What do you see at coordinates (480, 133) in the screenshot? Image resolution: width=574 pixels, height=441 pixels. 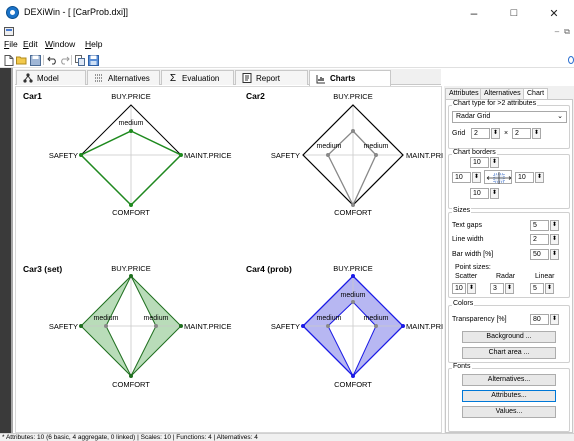 I see `grid-cols-input: 2` at bounding box center [480, 133].